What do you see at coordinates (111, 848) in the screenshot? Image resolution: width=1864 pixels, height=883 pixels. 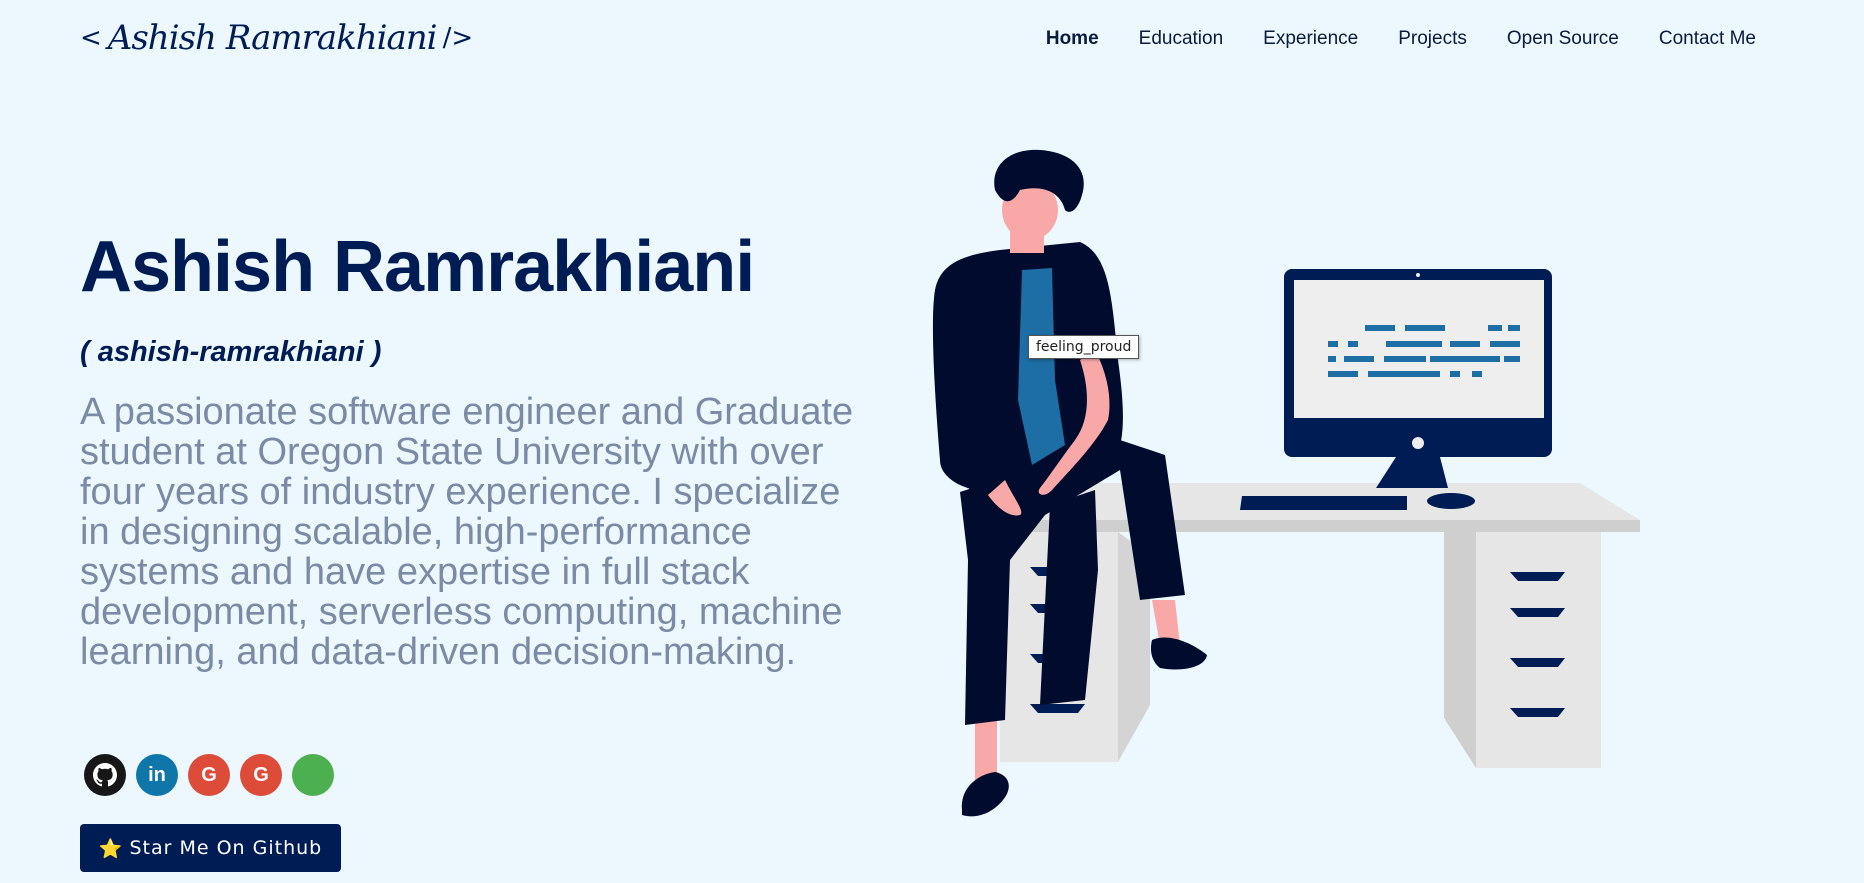 I see `star-icon: ⭐` at bounding box center [111, 848].